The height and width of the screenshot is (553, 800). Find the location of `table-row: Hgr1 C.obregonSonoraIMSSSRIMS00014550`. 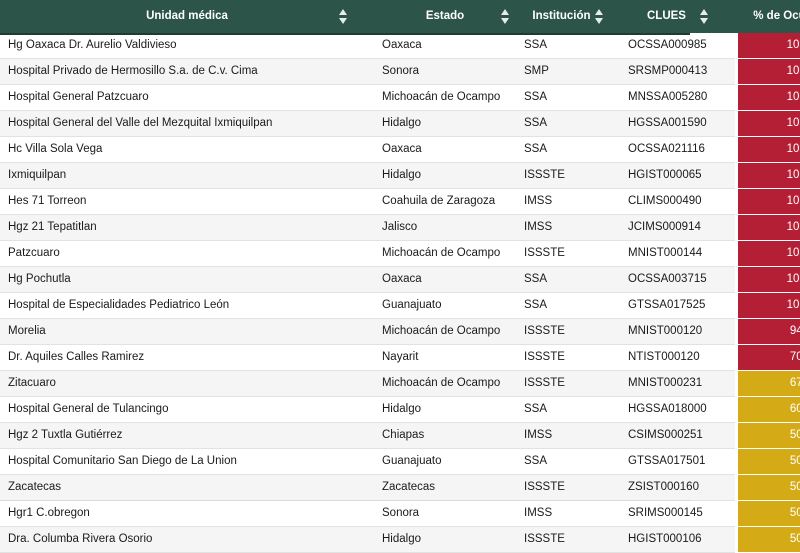

table-row: Hgr1 C.obregonSonoraIMSSSRIMS00014550 is located at coordinates (400, 513).